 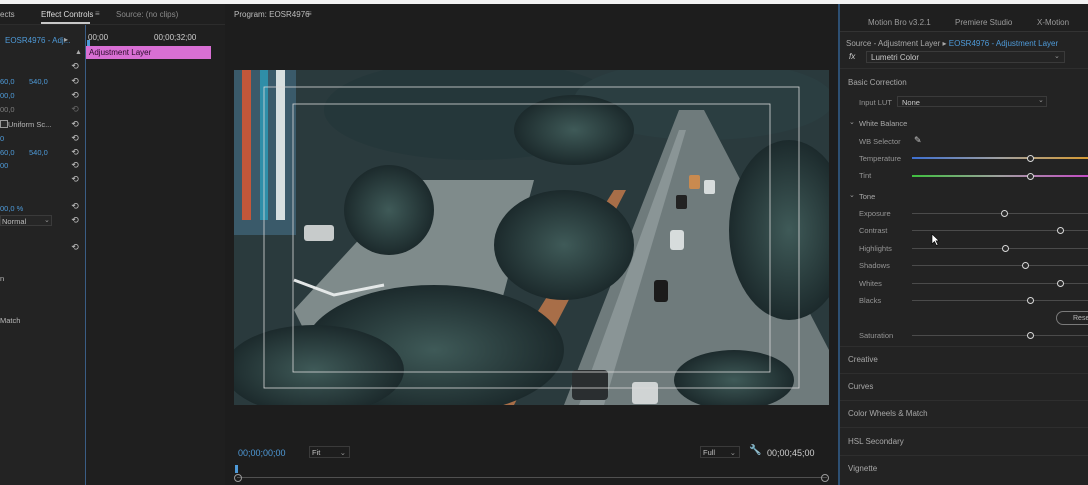 I want to click on playback-resolution-select: Full ⌄, so click(x=720, y=452).